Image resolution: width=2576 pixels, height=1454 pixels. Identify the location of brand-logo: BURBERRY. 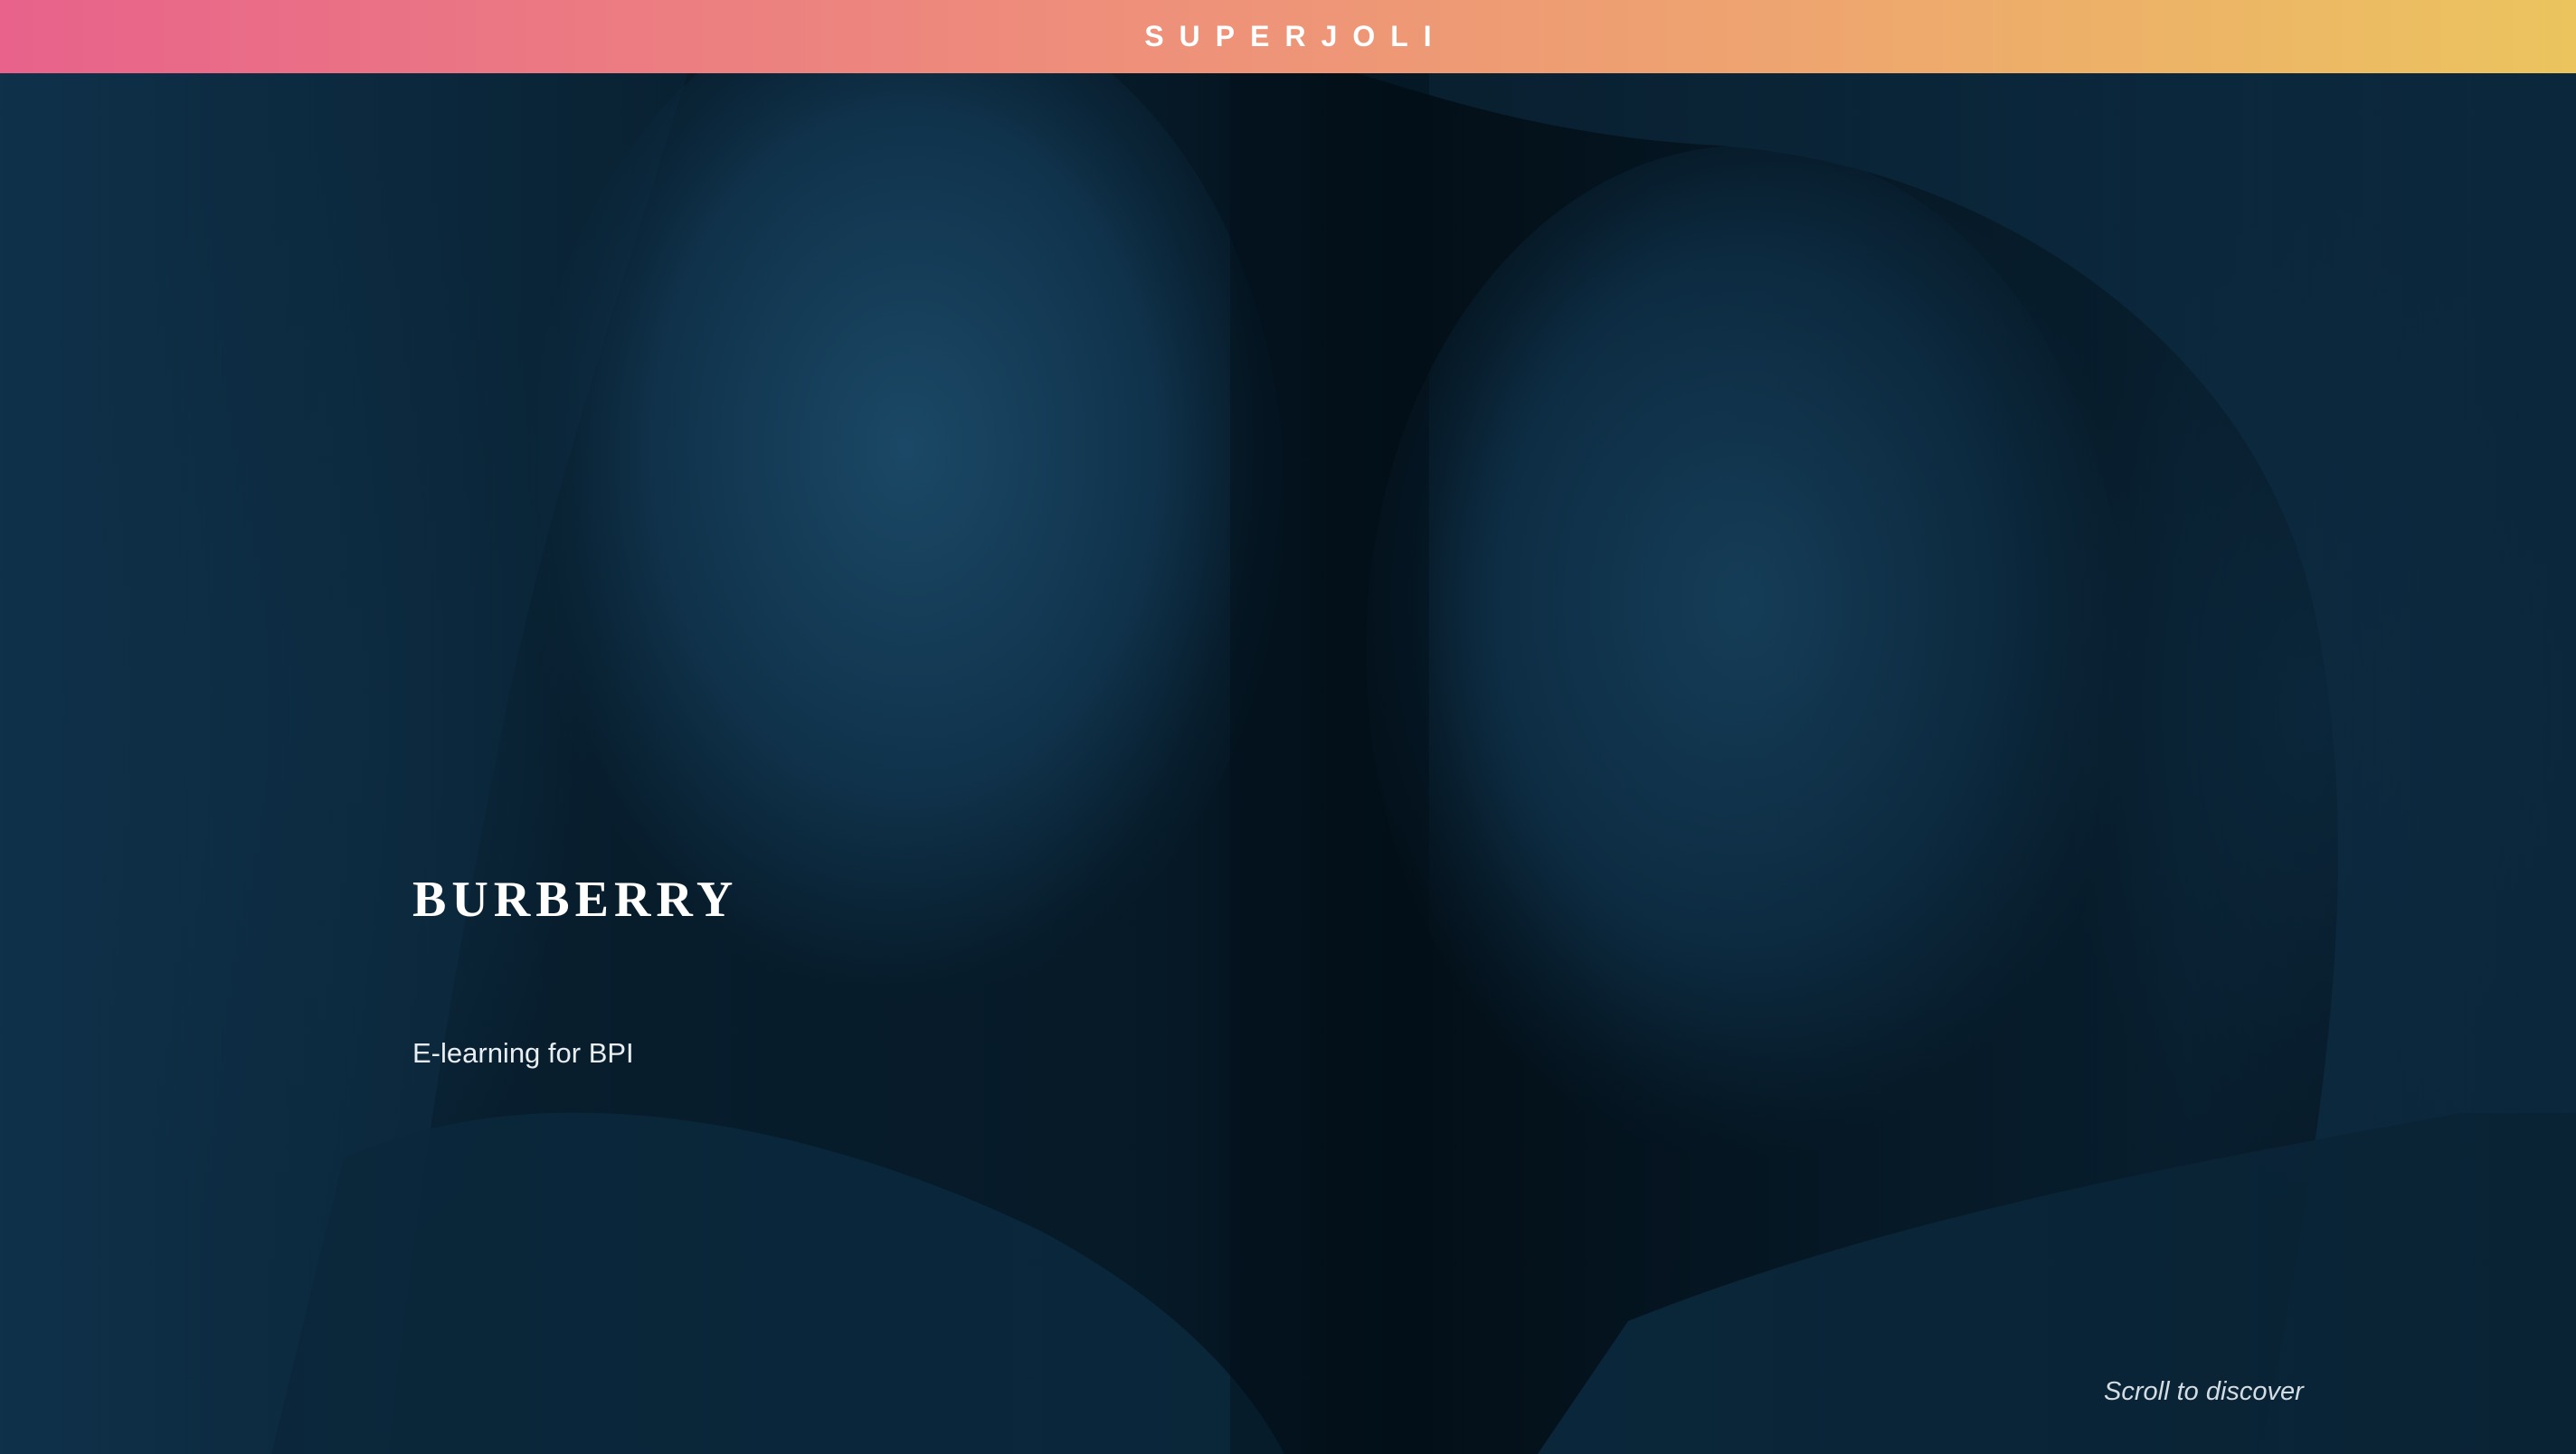
(575, 900).